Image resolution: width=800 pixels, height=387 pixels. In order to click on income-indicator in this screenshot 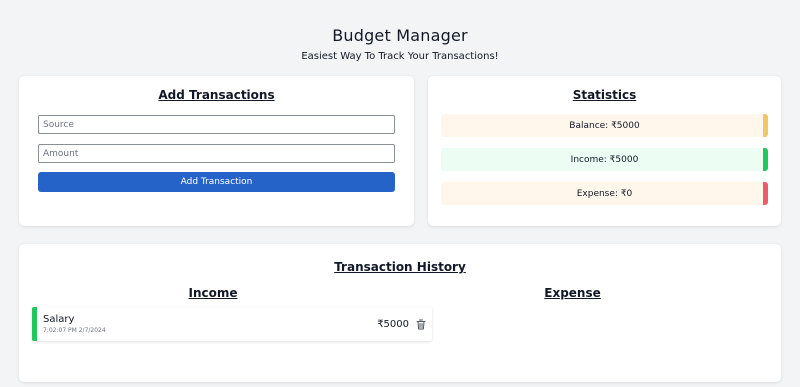, I will do `click(765, 159)`.